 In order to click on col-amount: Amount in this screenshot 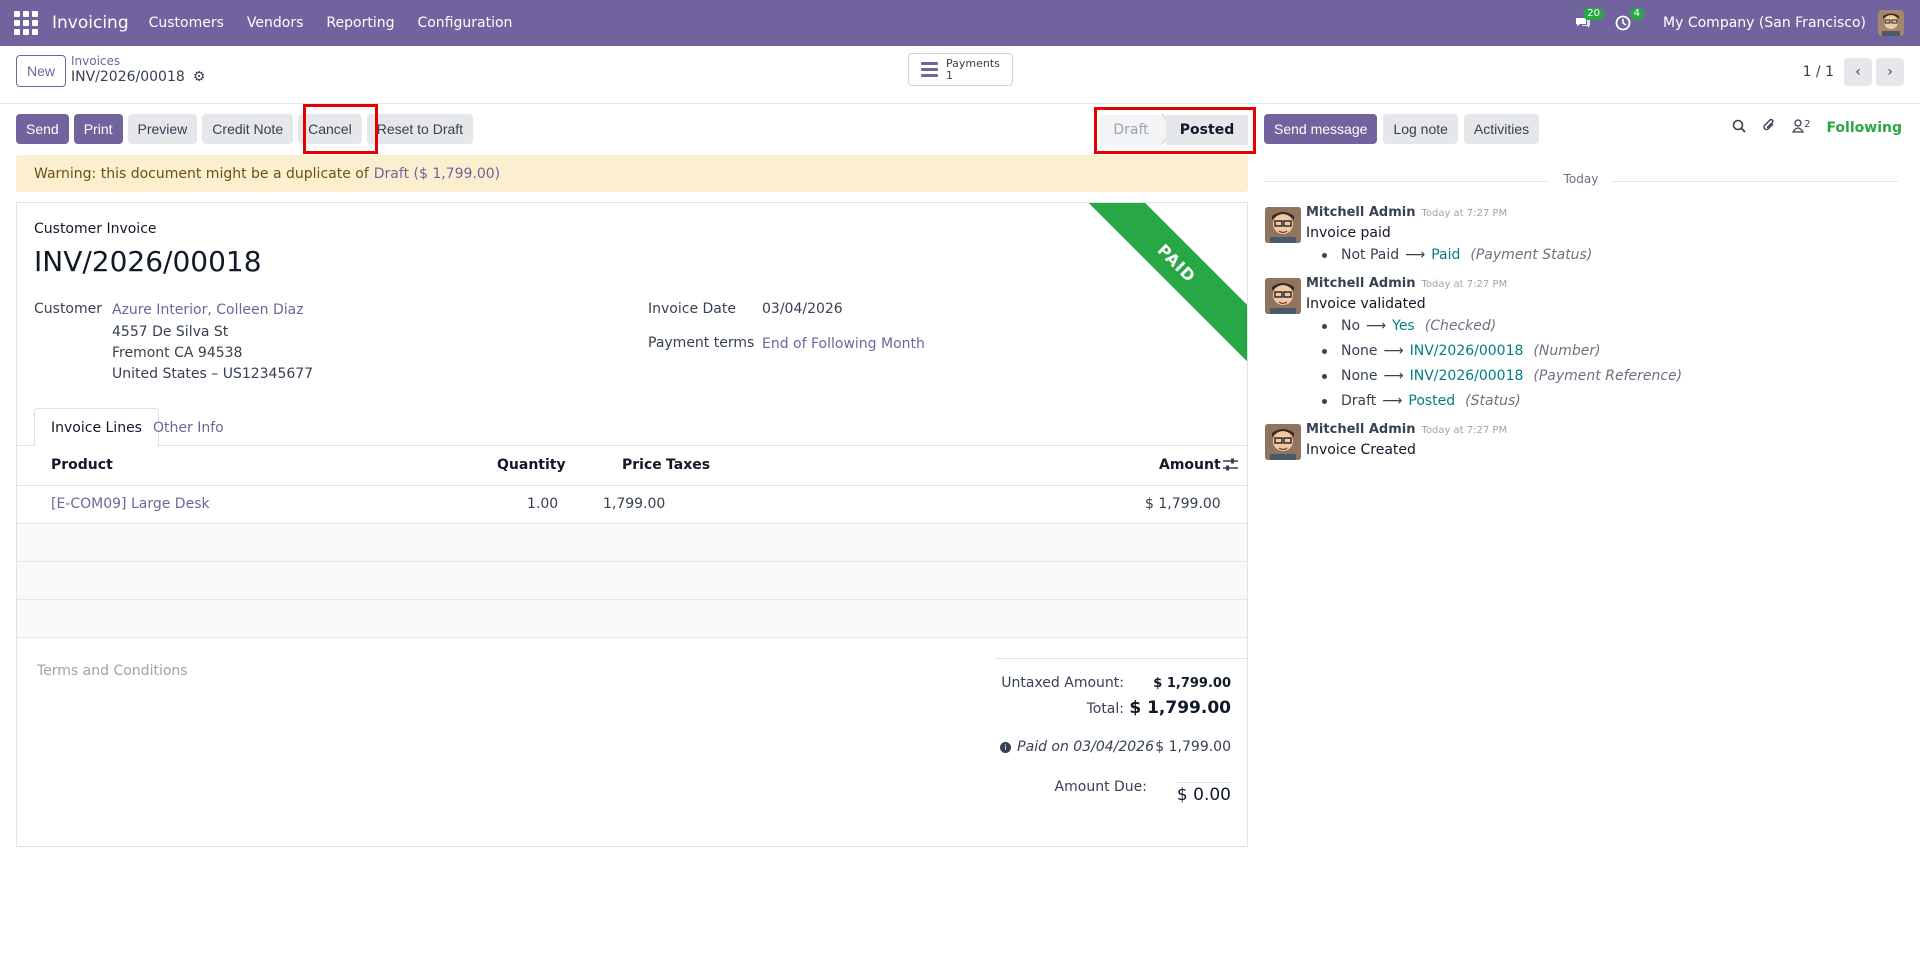, I will do `click(1190, 465)`.